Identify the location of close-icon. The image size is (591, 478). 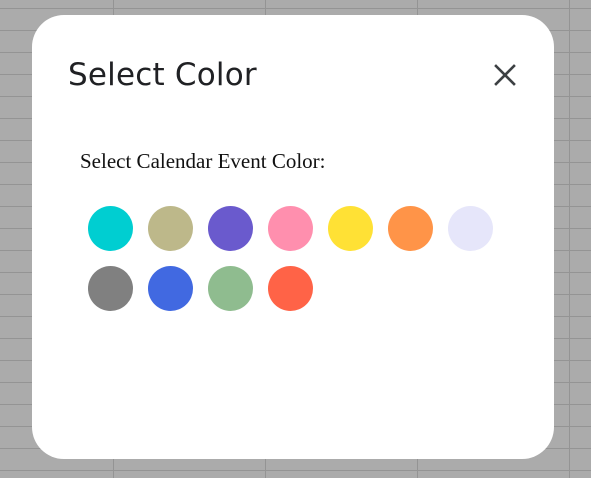
(505, 75).